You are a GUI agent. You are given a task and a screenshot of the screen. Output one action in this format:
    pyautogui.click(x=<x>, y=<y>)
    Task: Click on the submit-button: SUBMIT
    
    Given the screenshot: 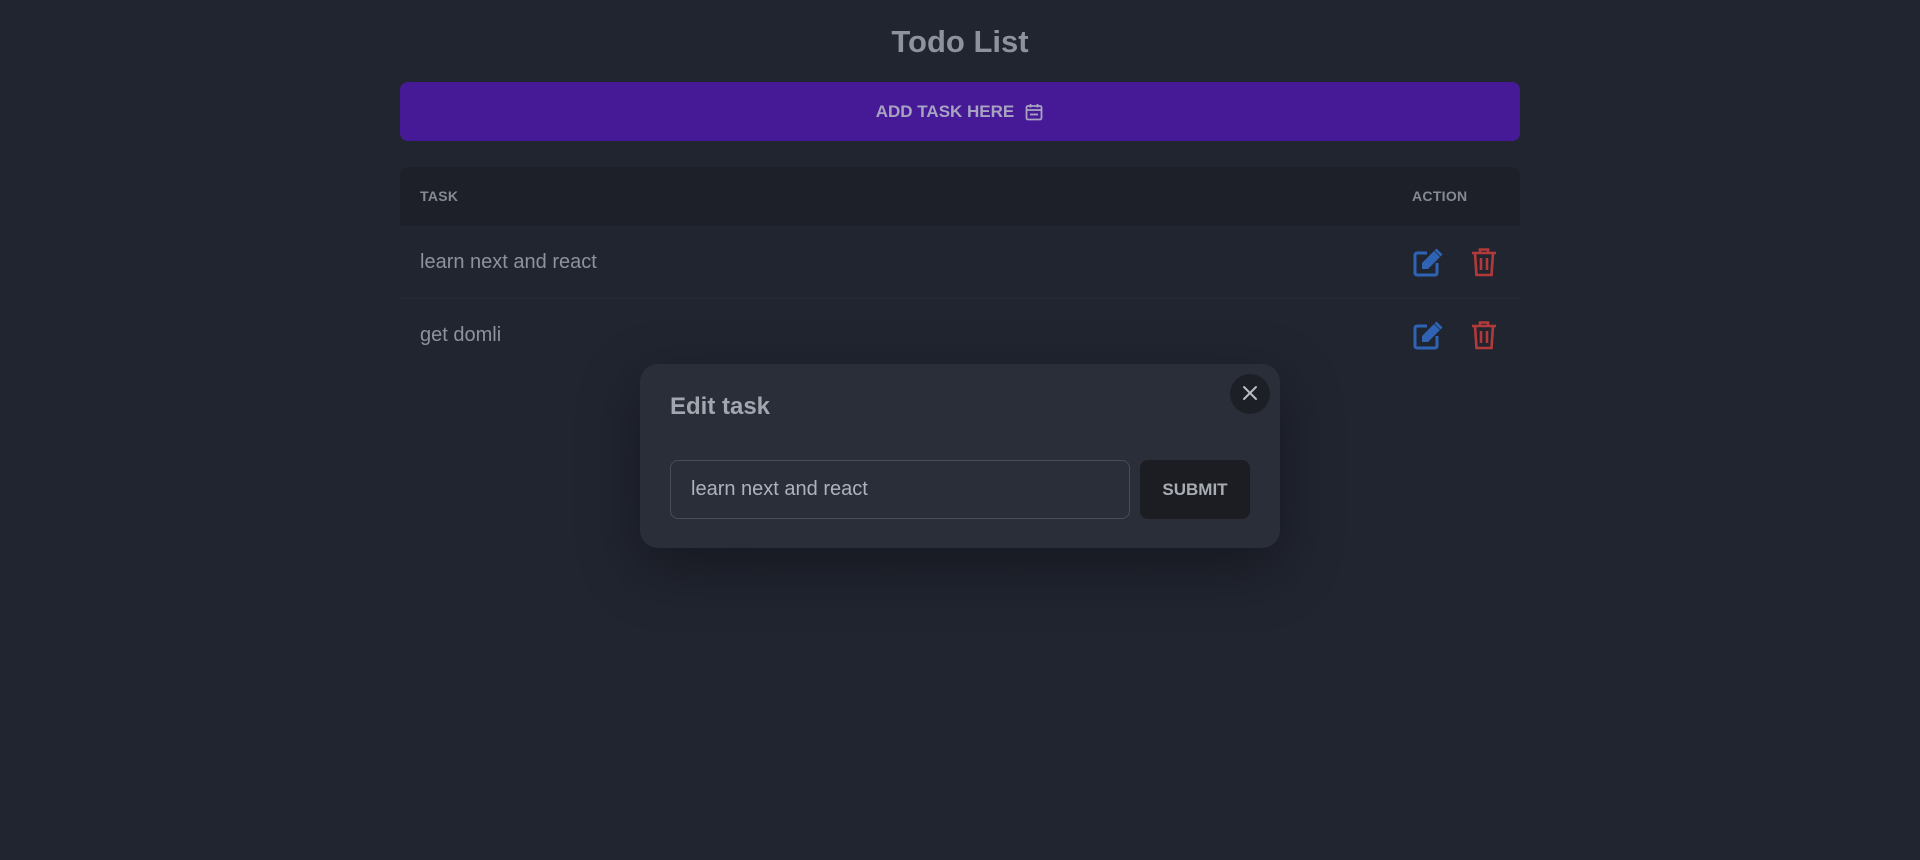 What is the action you would take?
    pyautogui.click(x=1195, y=489)
    